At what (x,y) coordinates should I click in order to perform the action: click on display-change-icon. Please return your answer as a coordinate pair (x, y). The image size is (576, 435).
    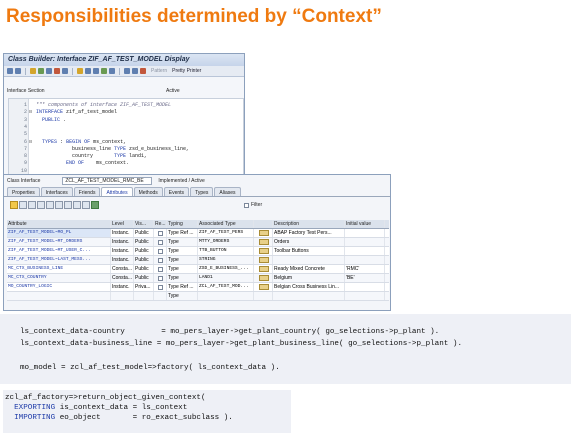
    Looking at the image, I should click on (41, 71).